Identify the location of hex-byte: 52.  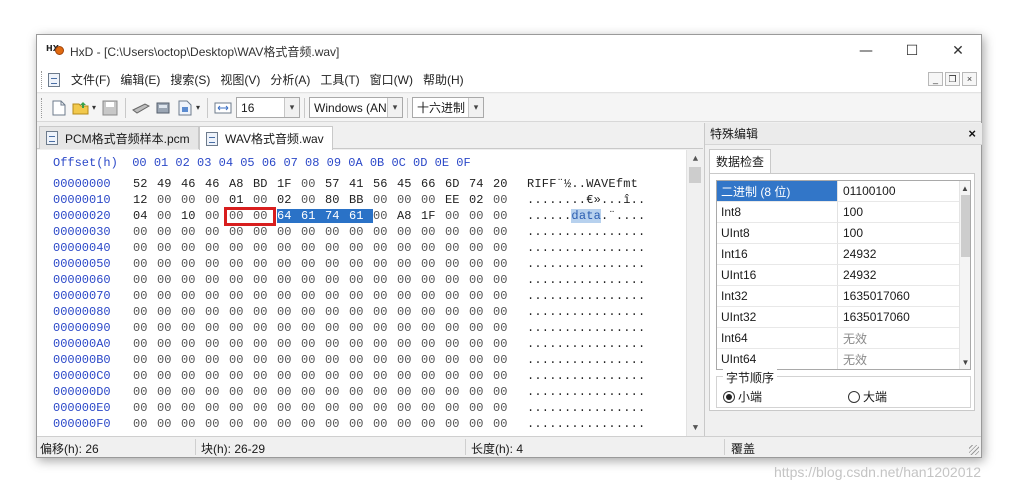
(145, 184).